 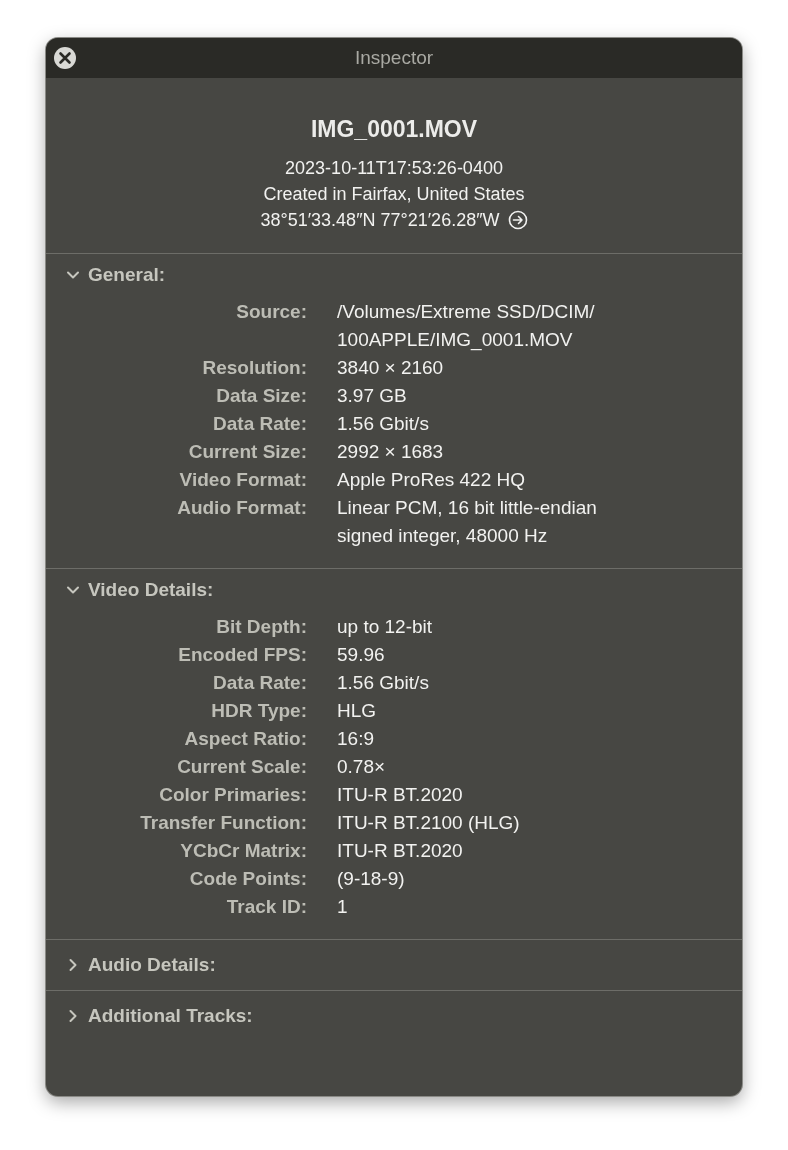 I want to click on field-value: 16:9, so click(x=356, y=739).